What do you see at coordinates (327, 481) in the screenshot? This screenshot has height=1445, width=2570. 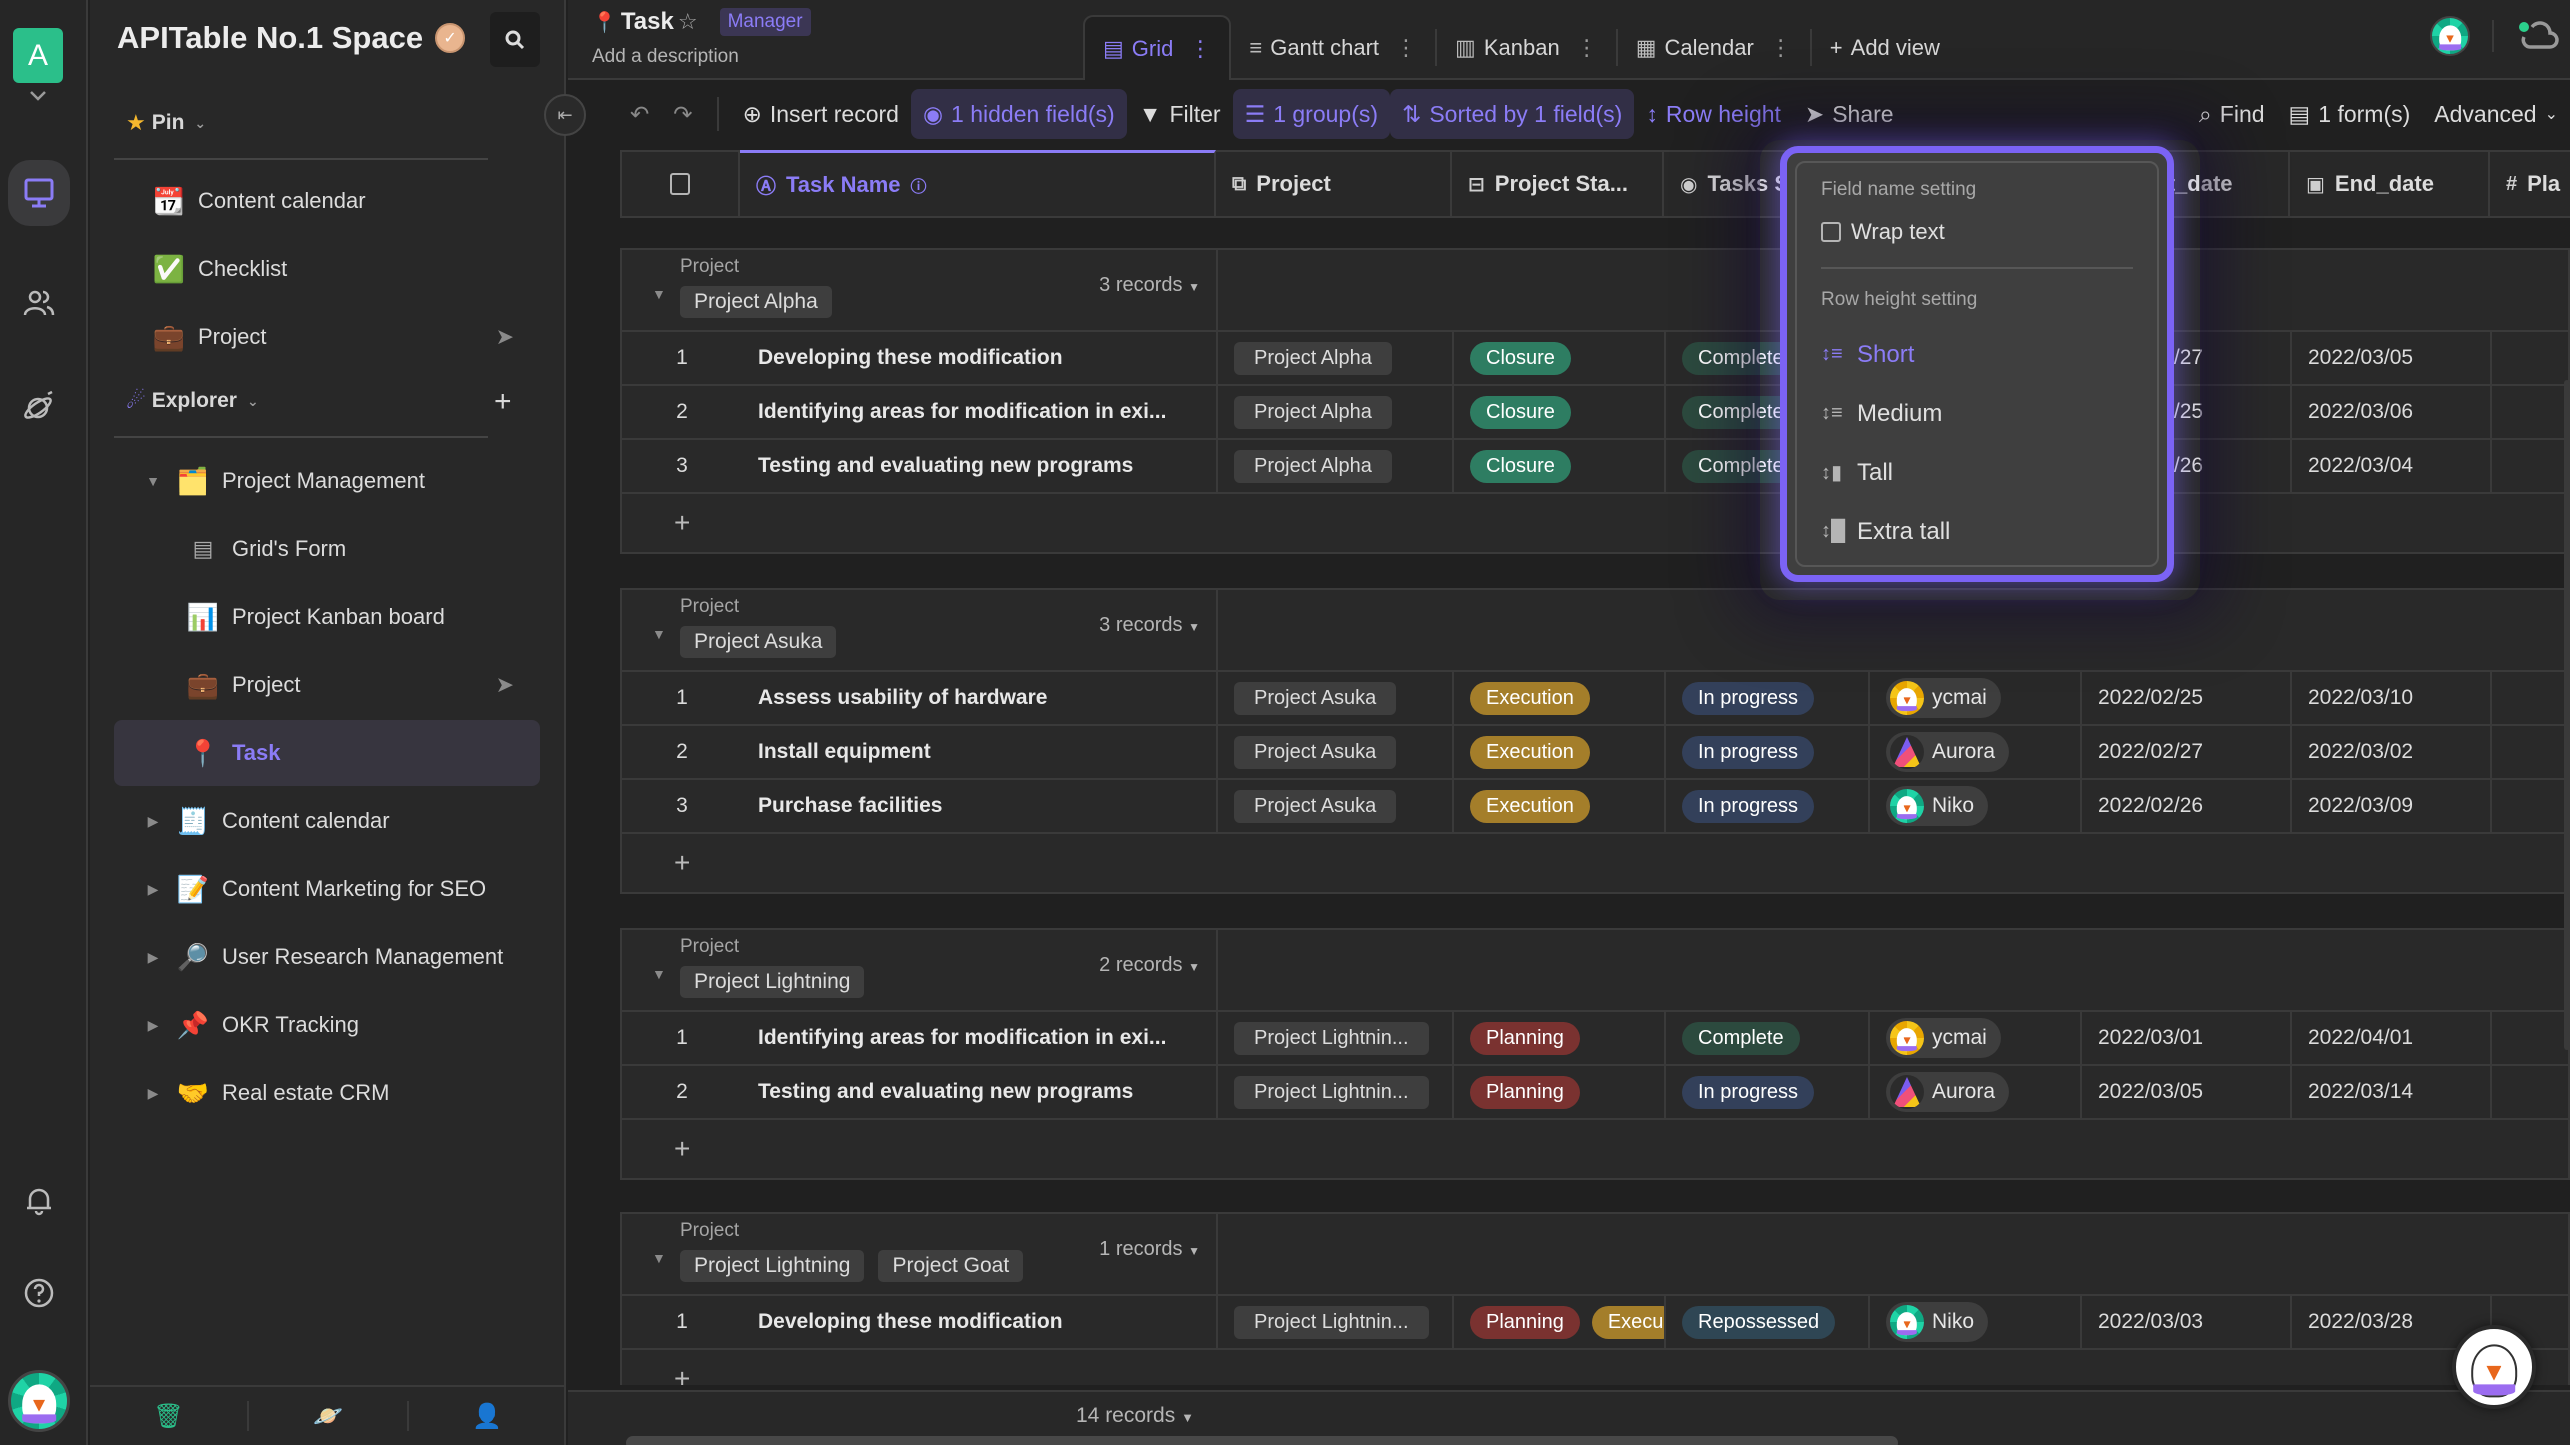 I see `tree-item-project-management: ▼ 🗂️ Project Management` at bounding box center [327, 481].